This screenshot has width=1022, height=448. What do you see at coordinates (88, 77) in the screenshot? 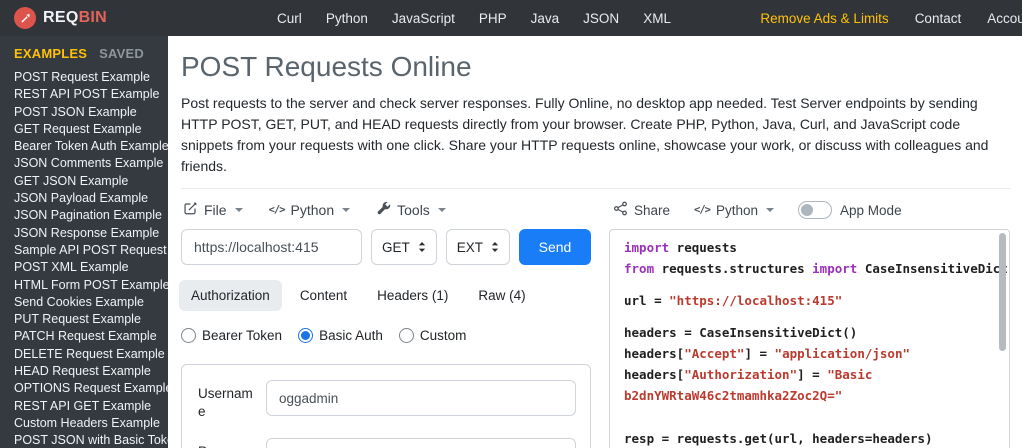
I see `sidebar-item-post-request-example: POST Request Example` at bounding box center [88, 77].